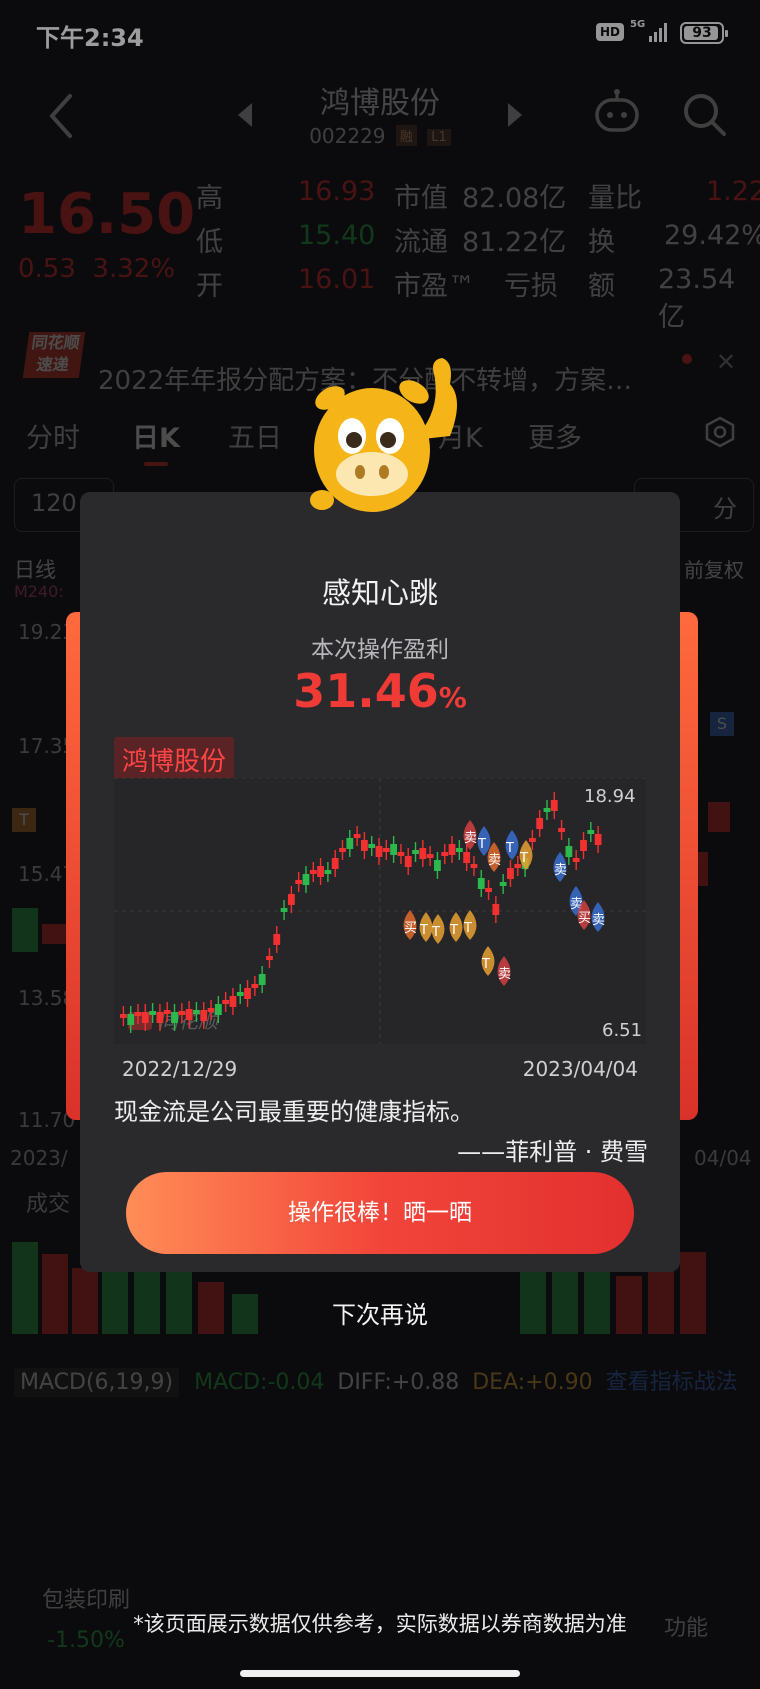 This screenshot has width=760, height=1689. I want to click on home-indicator, so click(380, 1673).